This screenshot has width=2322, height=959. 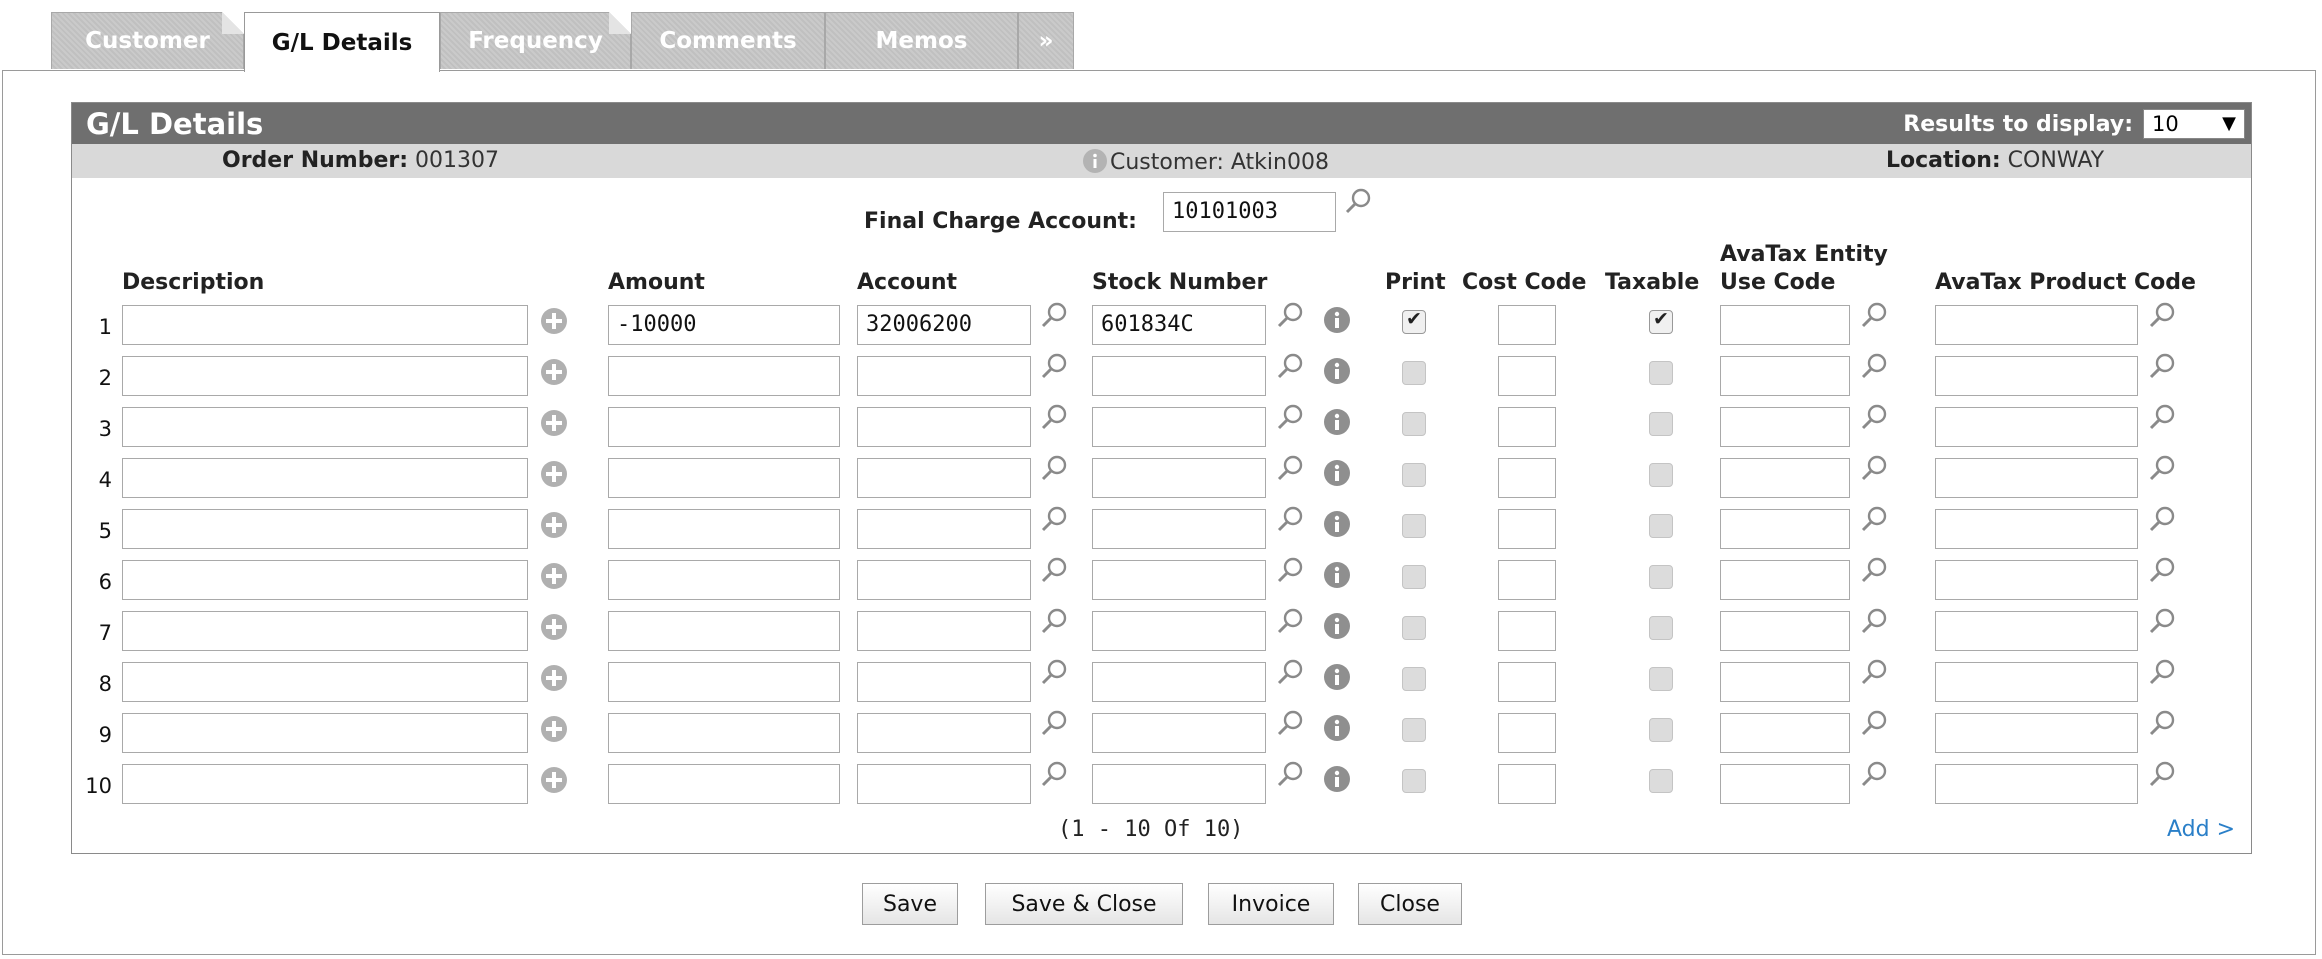 I want to click on close-button: Close, so click(x=1410, y=904).